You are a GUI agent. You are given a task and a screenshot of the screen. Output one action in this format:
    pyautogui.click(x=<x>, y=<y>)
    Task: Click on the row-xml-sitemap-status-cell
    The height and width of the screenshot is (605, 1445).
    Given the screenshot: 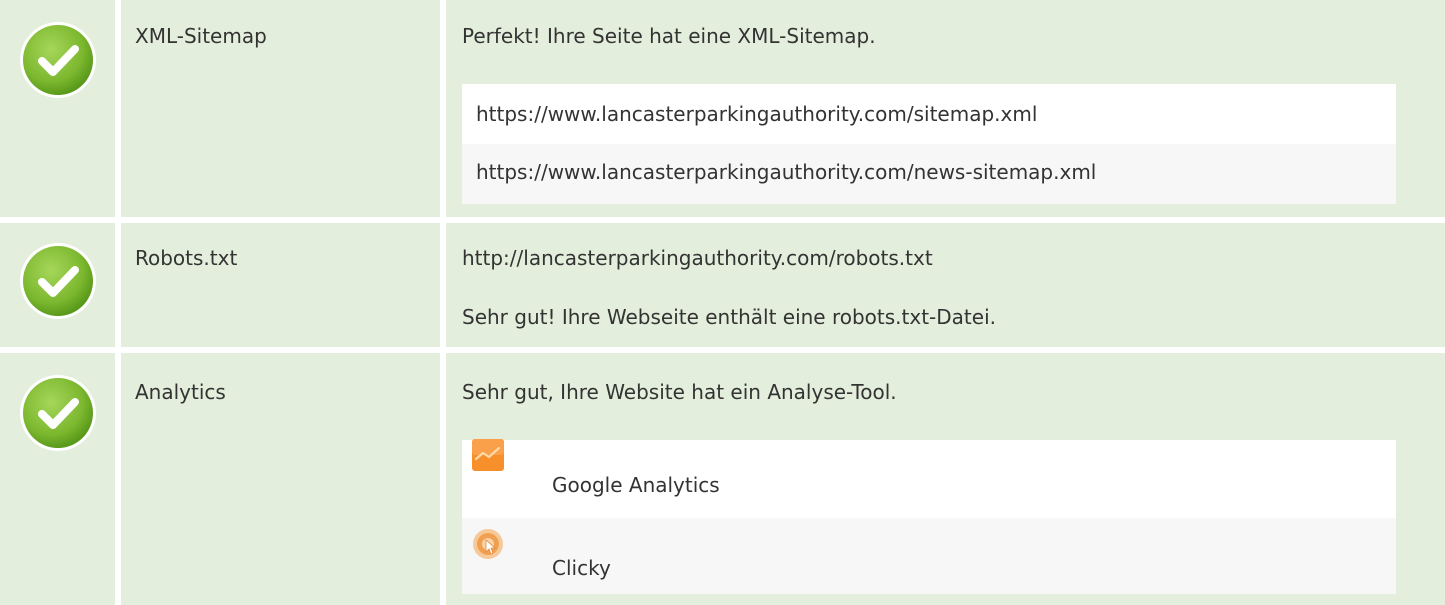 What is the action you would take?
    pyautogui.click(x=57, y=108)
    